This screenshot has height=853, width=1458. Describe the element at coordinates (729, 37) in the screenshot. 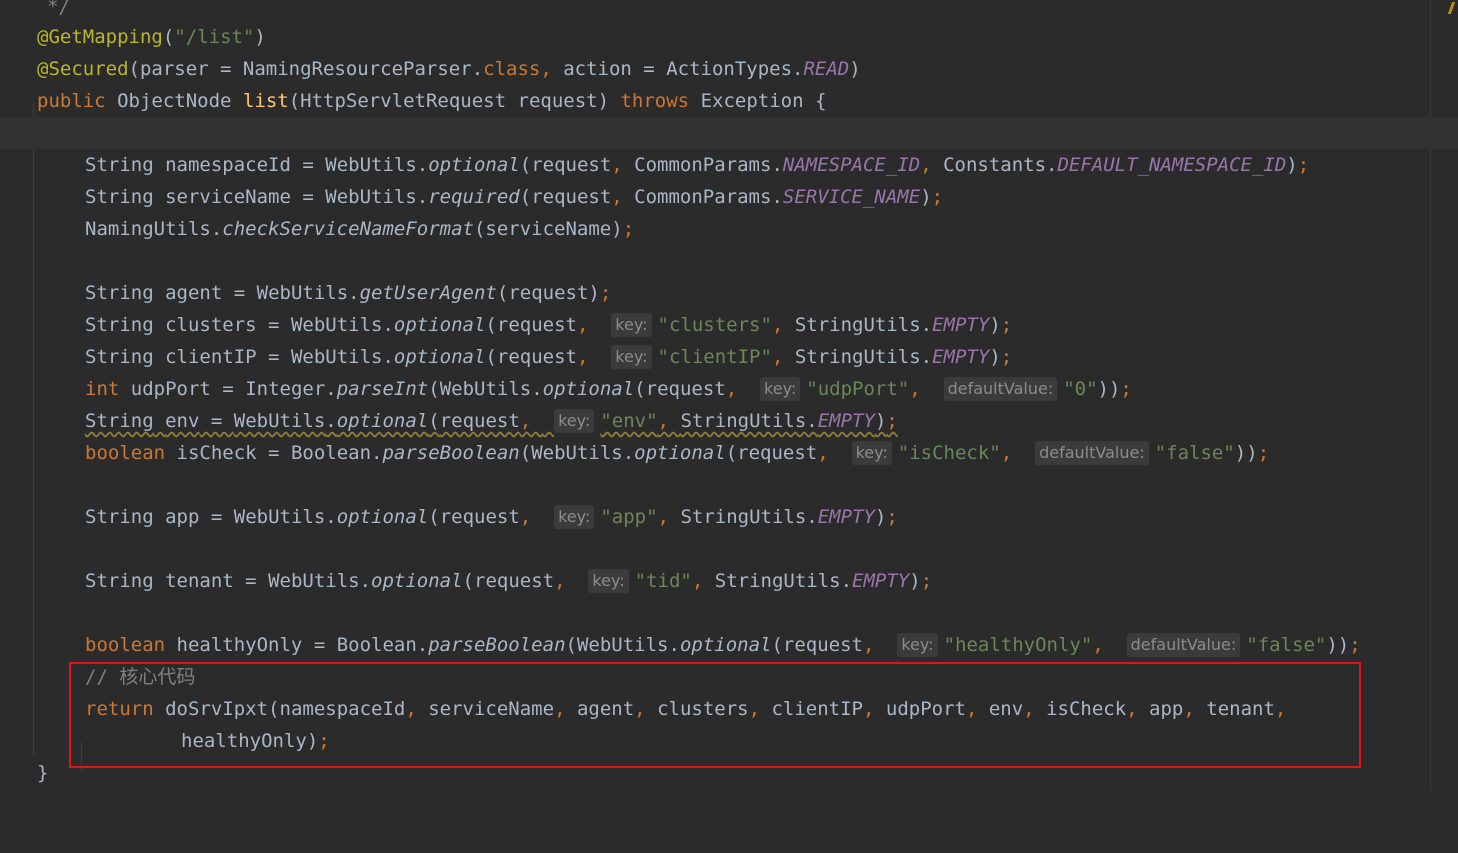

I see `code-line: @GetMapping("/list")` at that location.